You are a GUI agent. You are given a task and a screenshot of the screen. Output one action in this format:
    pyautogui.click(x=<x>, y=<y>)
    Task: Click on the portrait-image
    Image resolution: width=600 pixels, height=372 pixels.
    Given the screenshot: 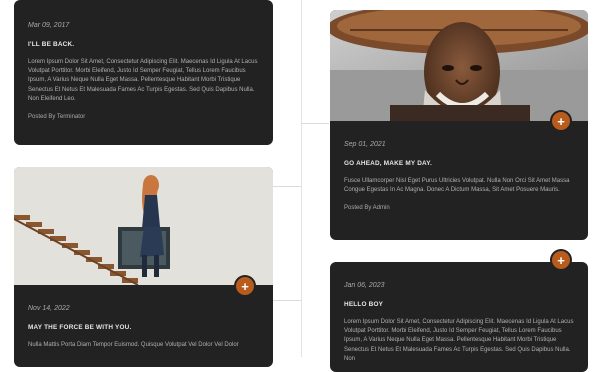 What is the action you would take?
    pyautogui.click(x=459, y=65)
    